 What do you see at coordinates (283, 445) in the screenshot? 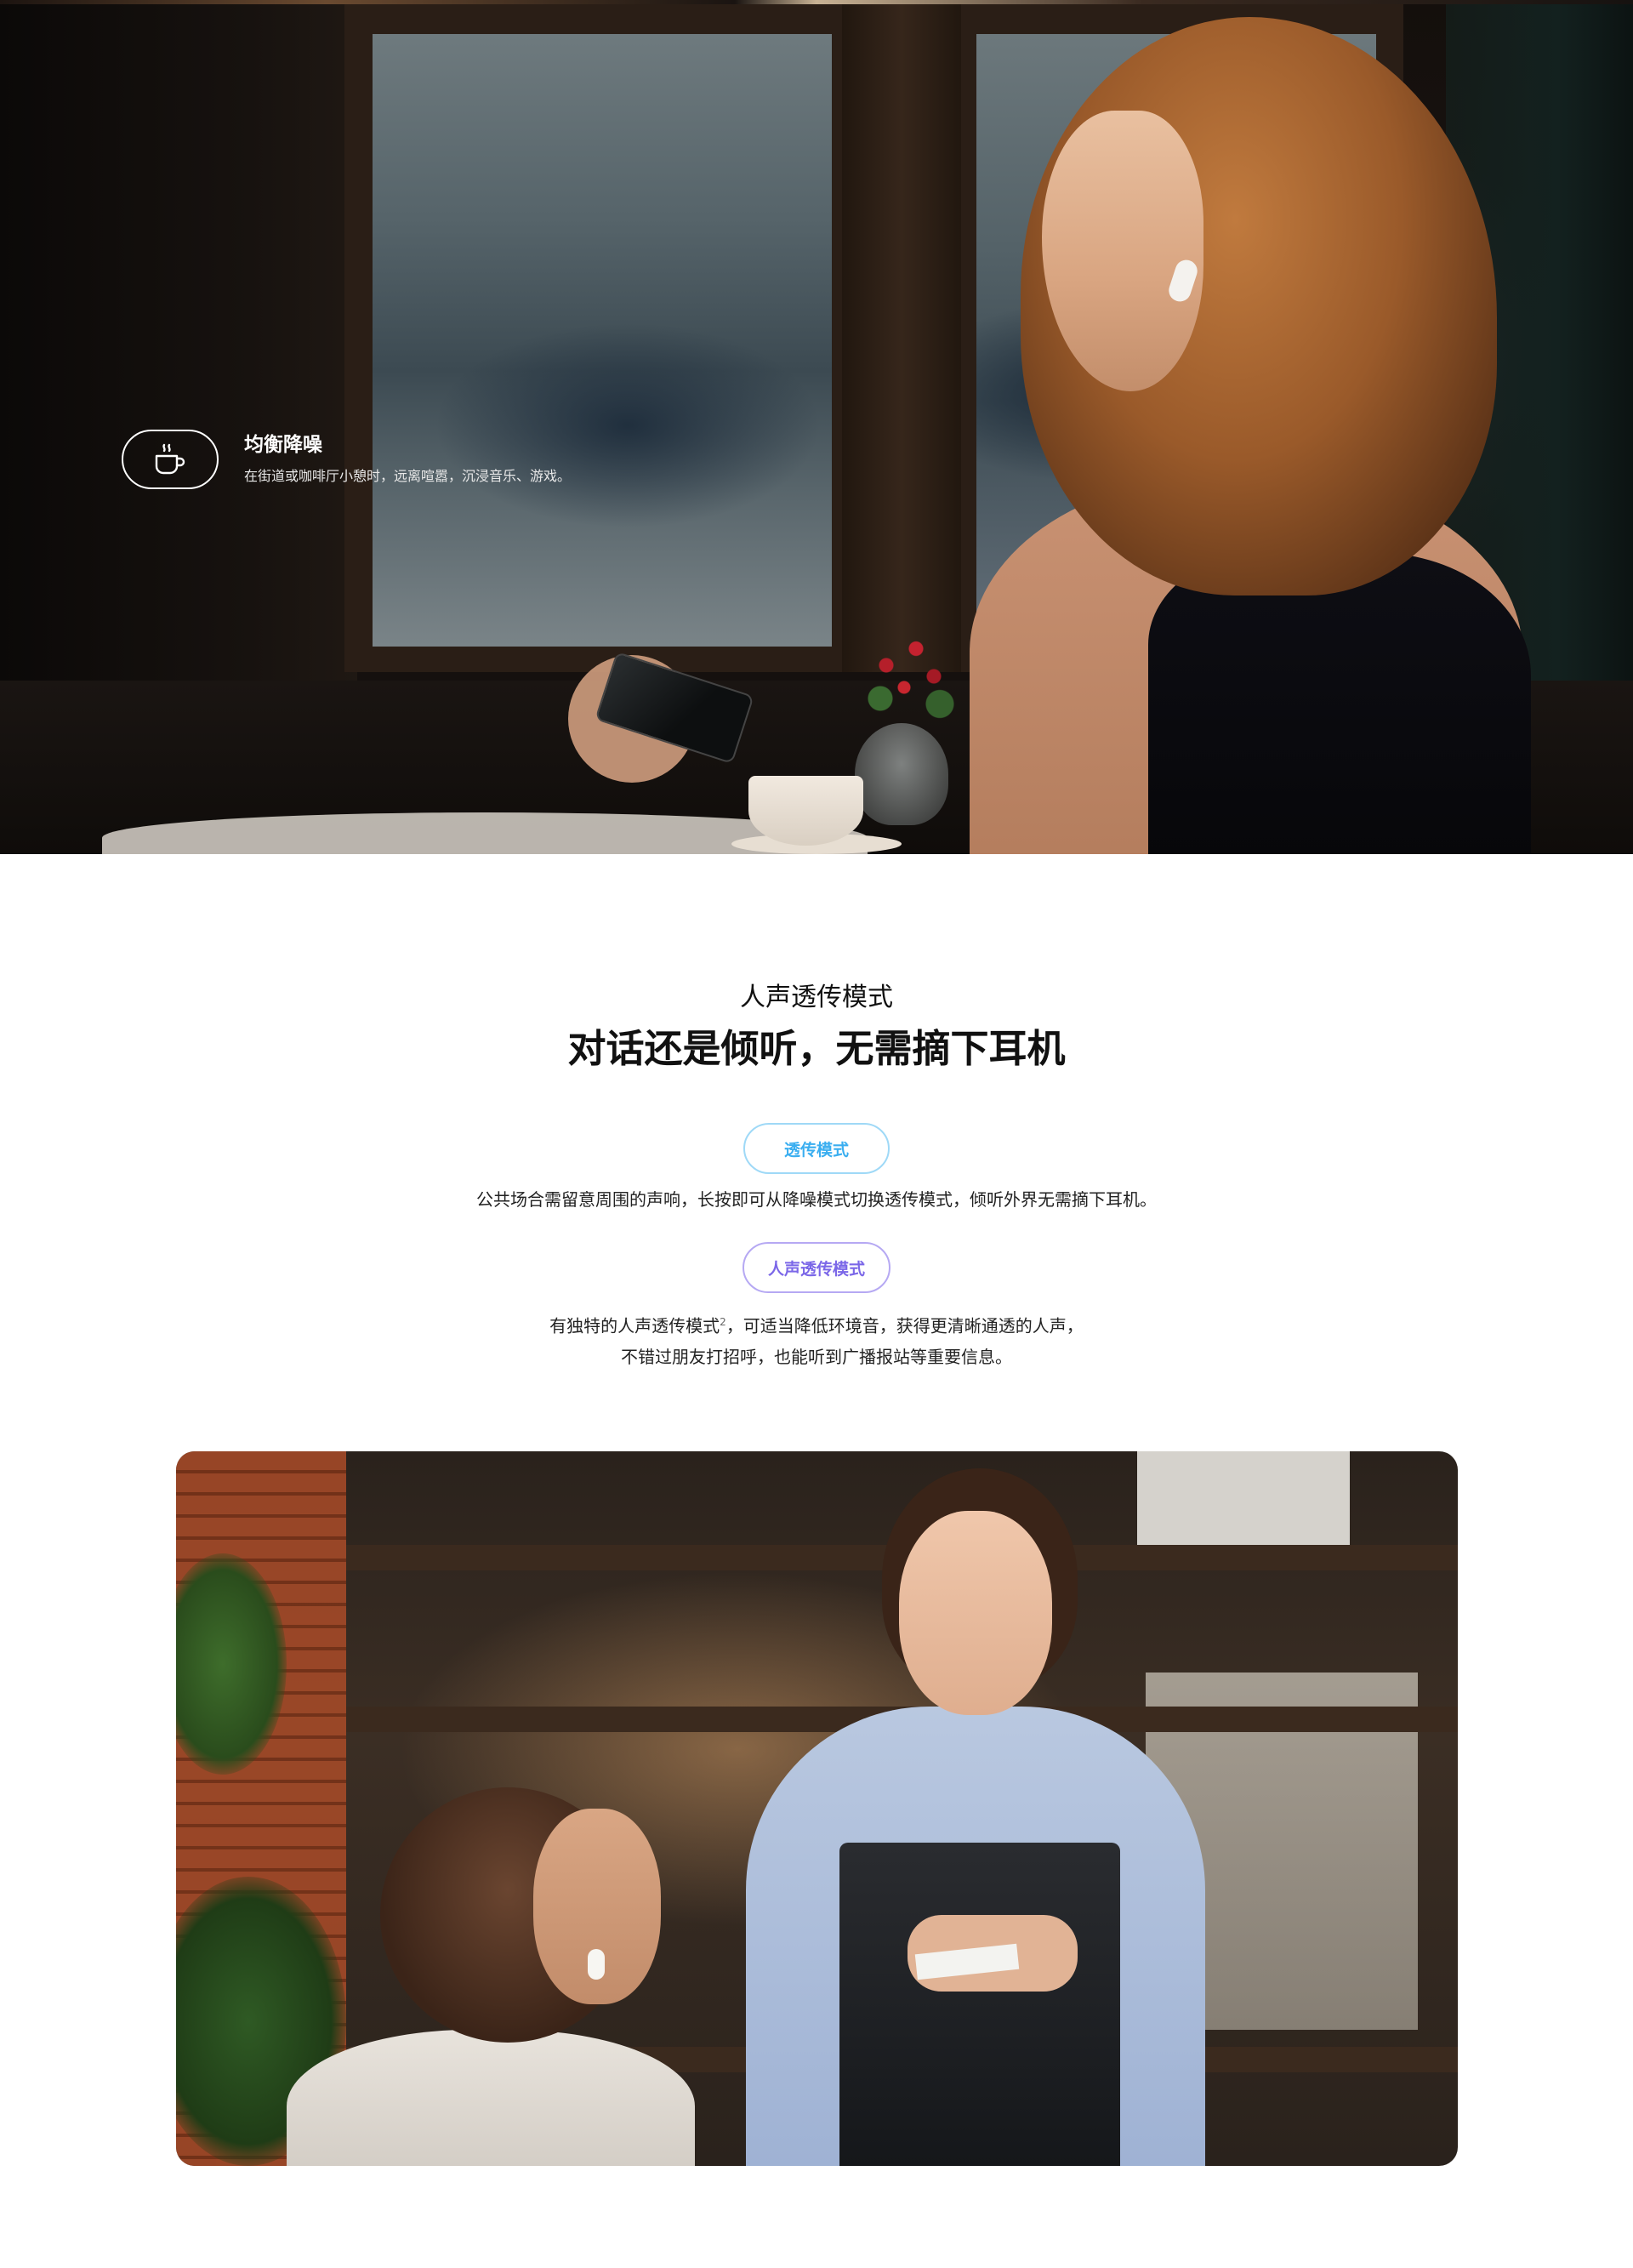
I see `hero-title: 均衡降噪` at bounding box center [283, 445].